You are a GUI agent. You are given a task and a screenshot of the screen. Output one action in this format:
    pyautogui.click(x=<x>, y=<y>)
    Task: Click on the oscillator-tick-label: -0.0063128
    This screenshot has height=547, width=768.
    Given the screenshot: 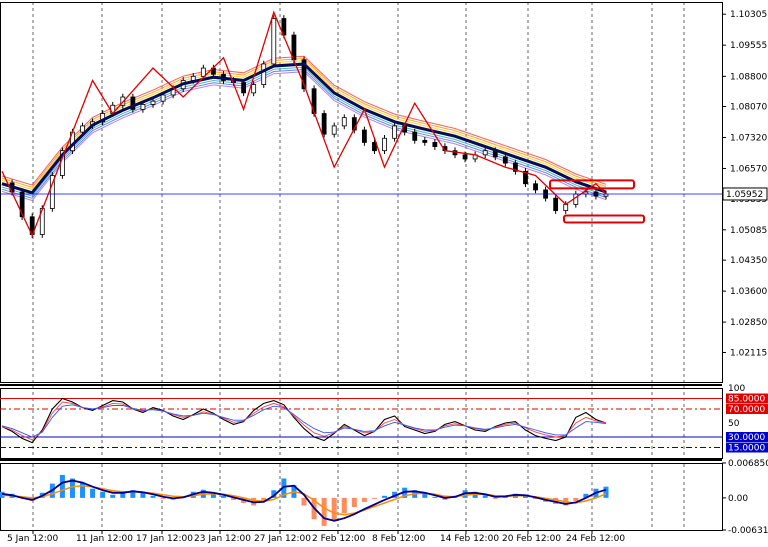 What is the action you would take?
    pyautogui.click(x=748, y=531)
    